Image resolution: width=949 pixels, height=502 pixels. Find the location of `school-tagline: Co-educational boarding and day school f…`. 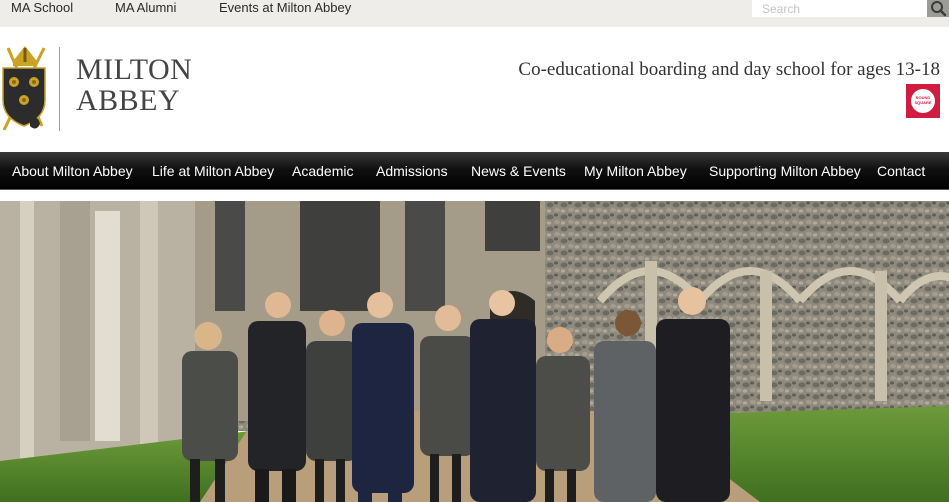

school-tagline: Co-educational boarding and day school f… is located at coordinates (729, 69).